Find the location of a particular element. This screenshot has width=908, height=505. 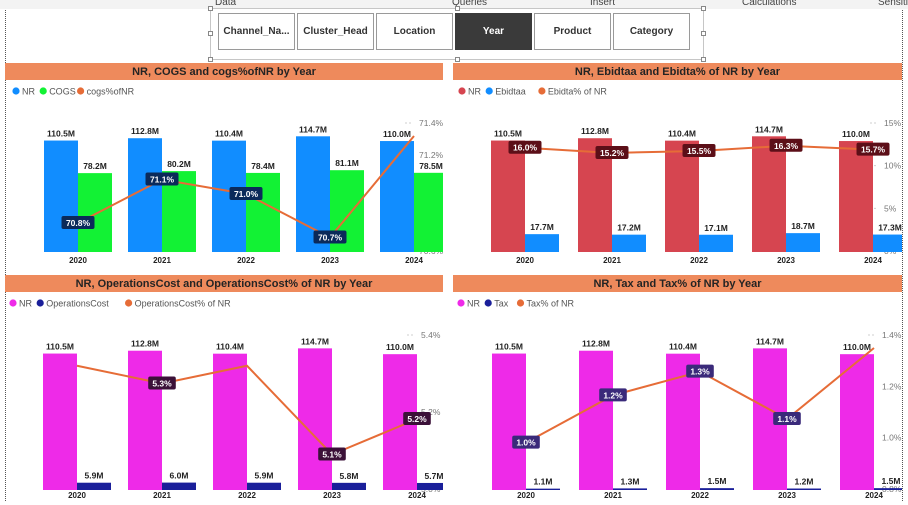

data-label-cogs-2023: 81.1M is located at coordinates (347, 163).